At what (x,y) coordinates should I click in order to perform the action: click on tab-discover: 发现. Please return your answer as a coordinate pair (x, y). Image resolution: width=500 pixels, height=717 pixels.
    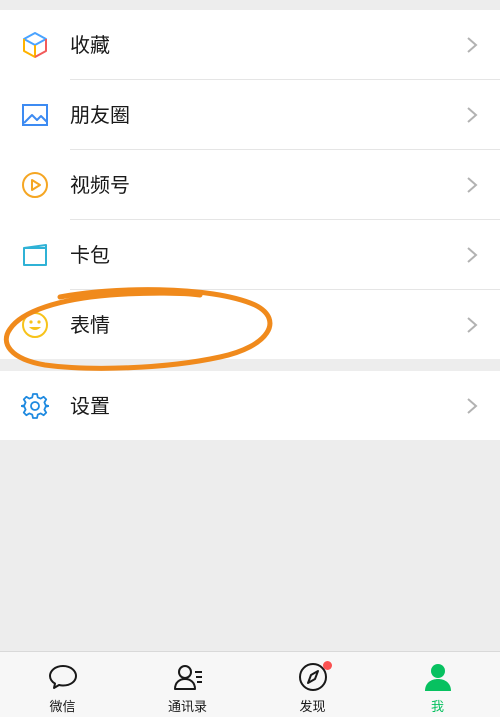
    Looking at the image, I should click on (312, 684).